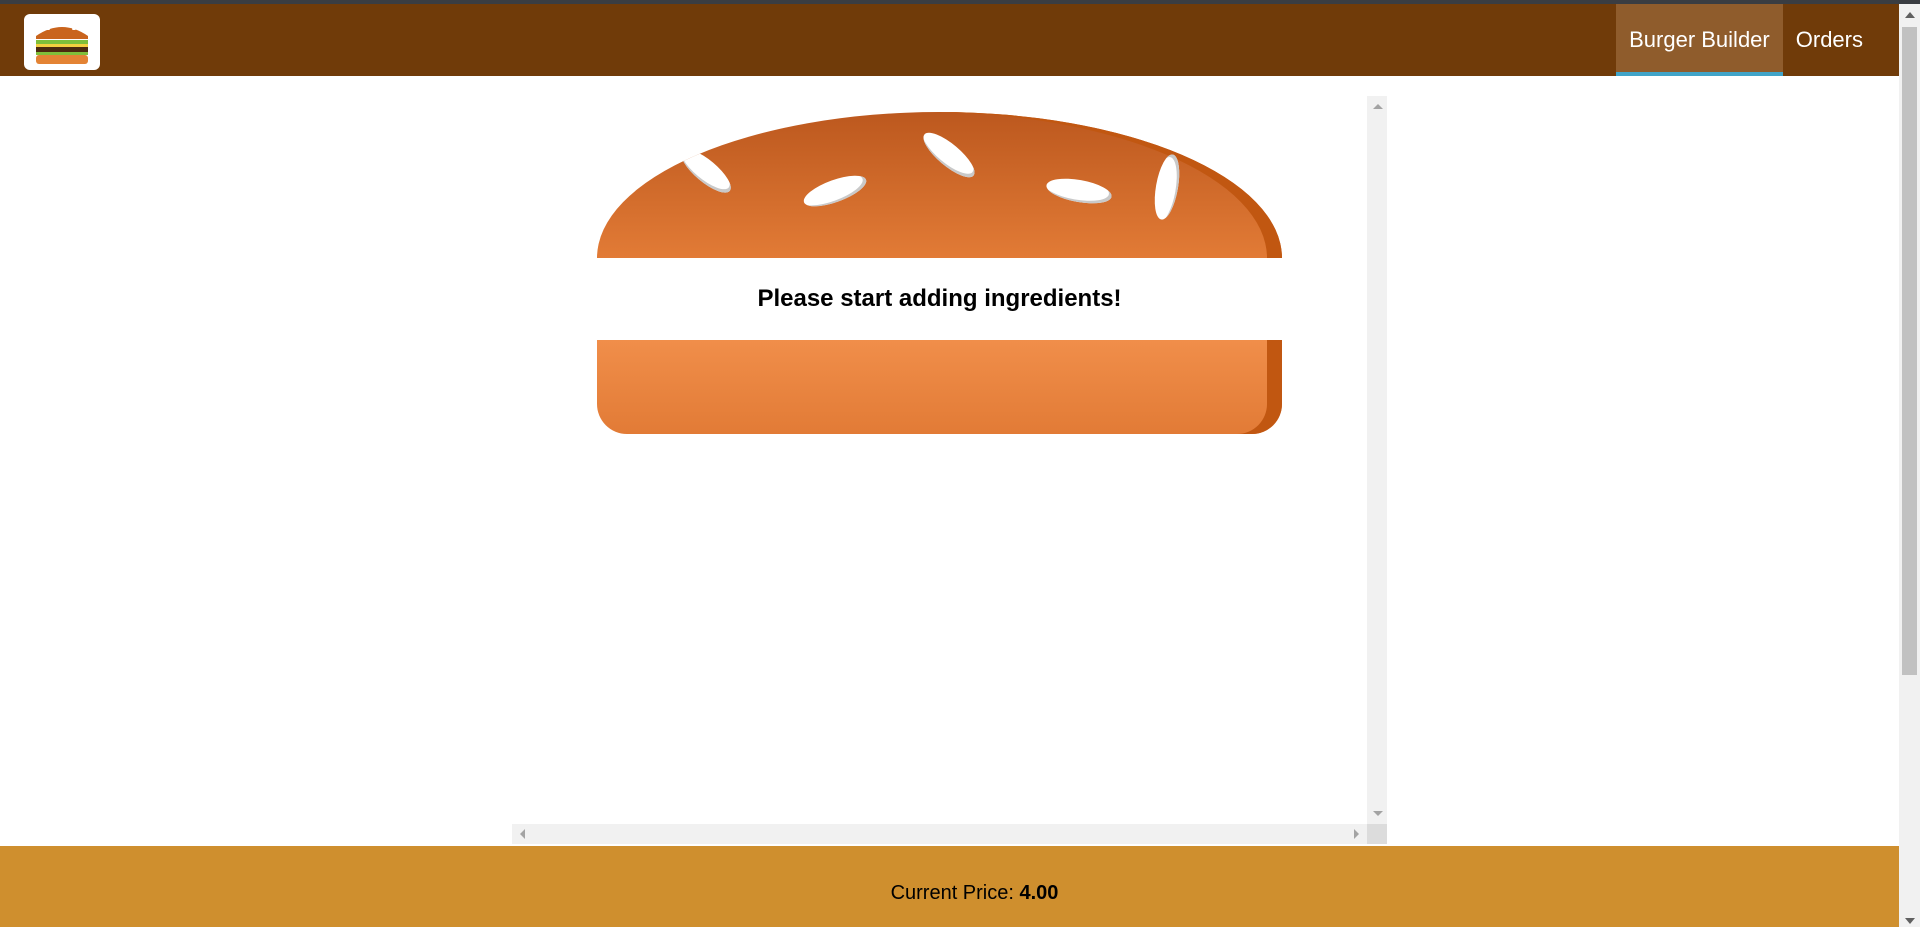 The image size is (1920, 927). I want to click on navigation-items: Burger Builder Orders, so click(1757, 40).